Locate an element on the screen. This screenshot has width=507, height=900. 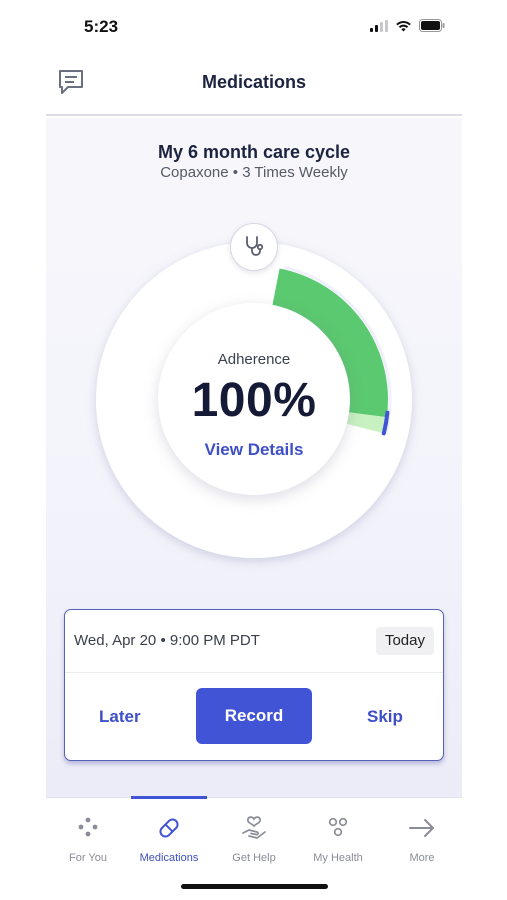
stethoscope-badge is located at coordinates (254, 247).